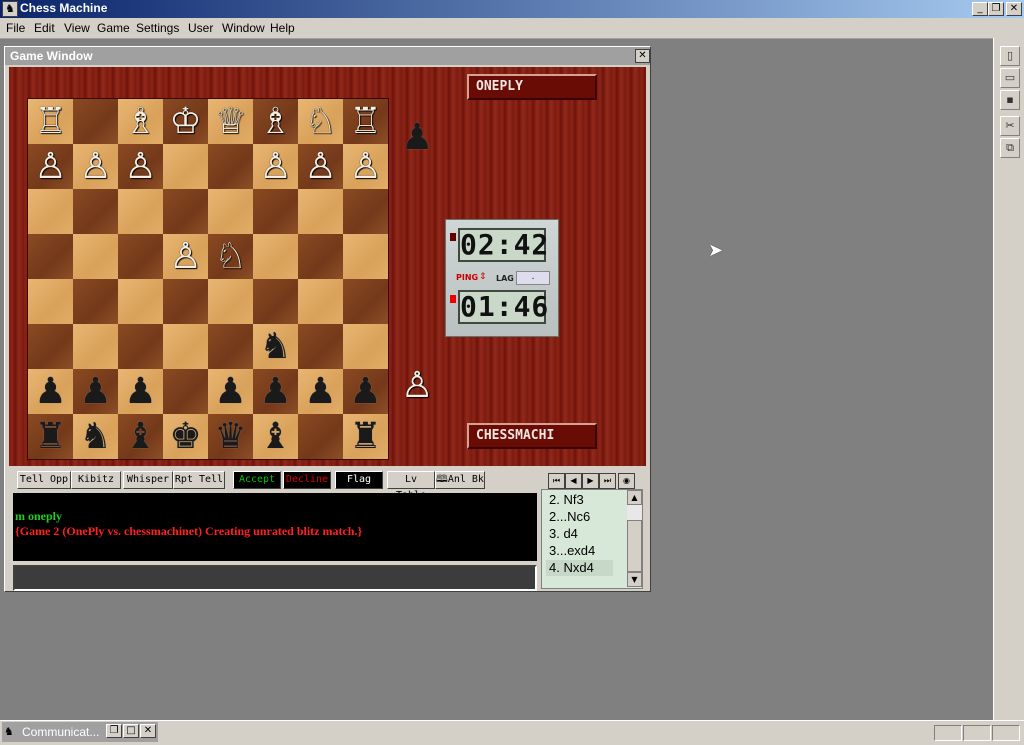  I want to click on menu-game: Game, so click(113, 28).